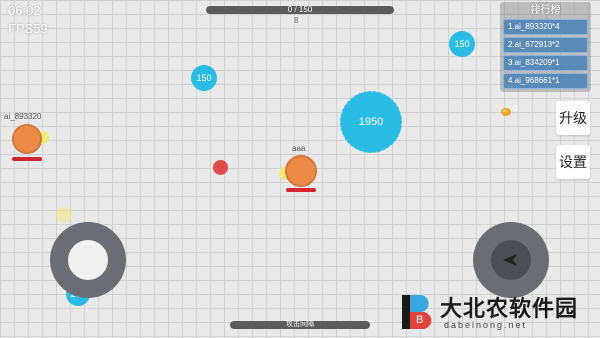 The image size is (600, 338). I want to click on game-clock: 06:02, so click(24, 10).